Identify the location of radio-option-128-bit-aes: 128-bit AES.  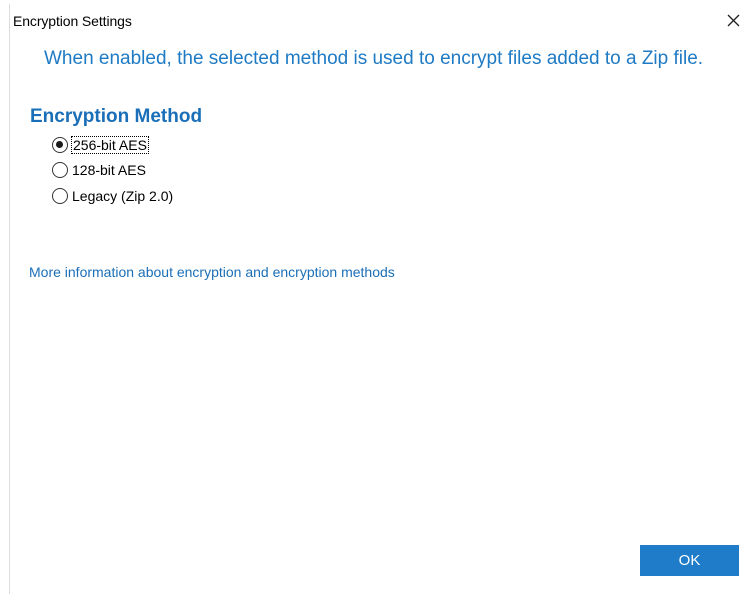
(99, 170).